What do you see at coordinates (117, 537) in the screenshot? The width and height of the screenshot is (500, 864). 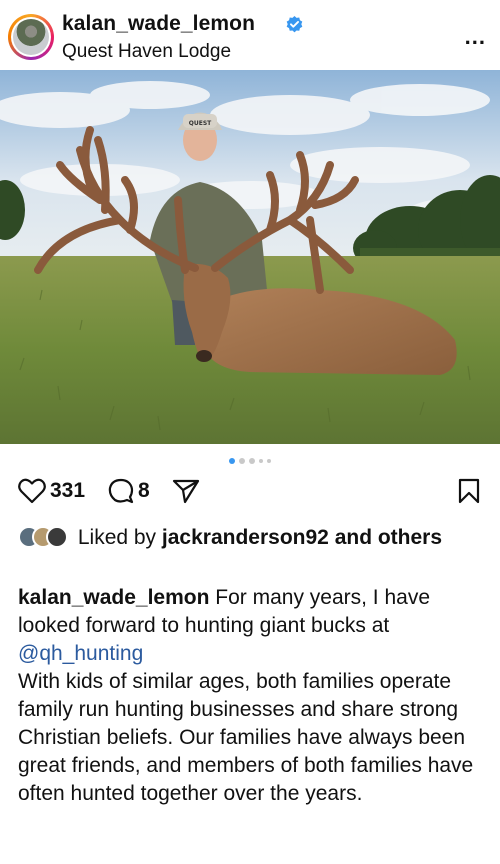 I see `liked-by-prefix: Liked by` at bounding box center [117, 537].